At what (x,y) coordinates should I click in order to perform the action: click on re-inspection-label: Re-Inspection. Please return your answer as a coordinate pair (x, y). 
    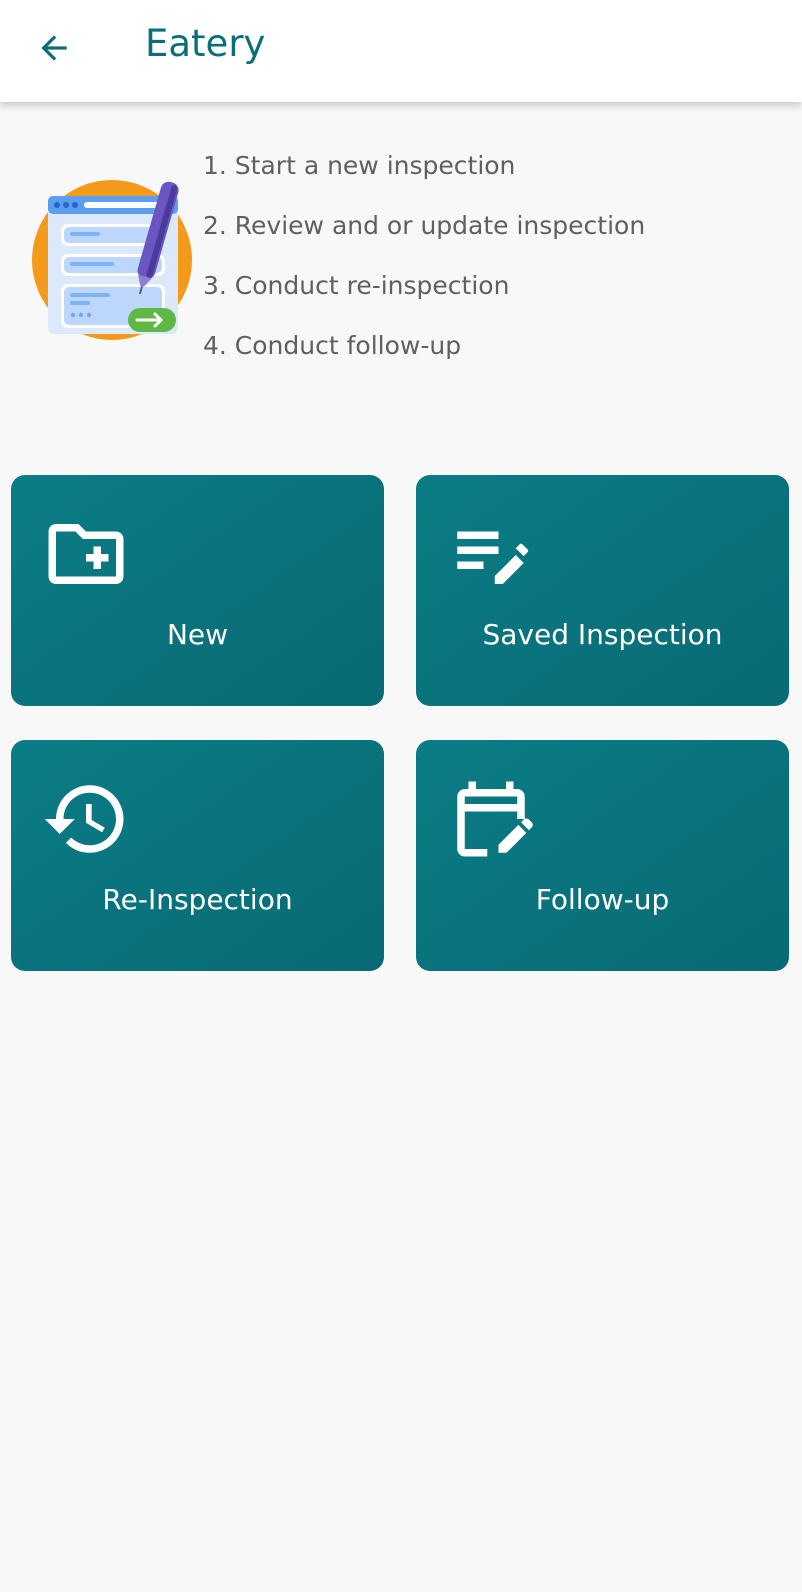
    Looking at the image, I should click on (197, 899).